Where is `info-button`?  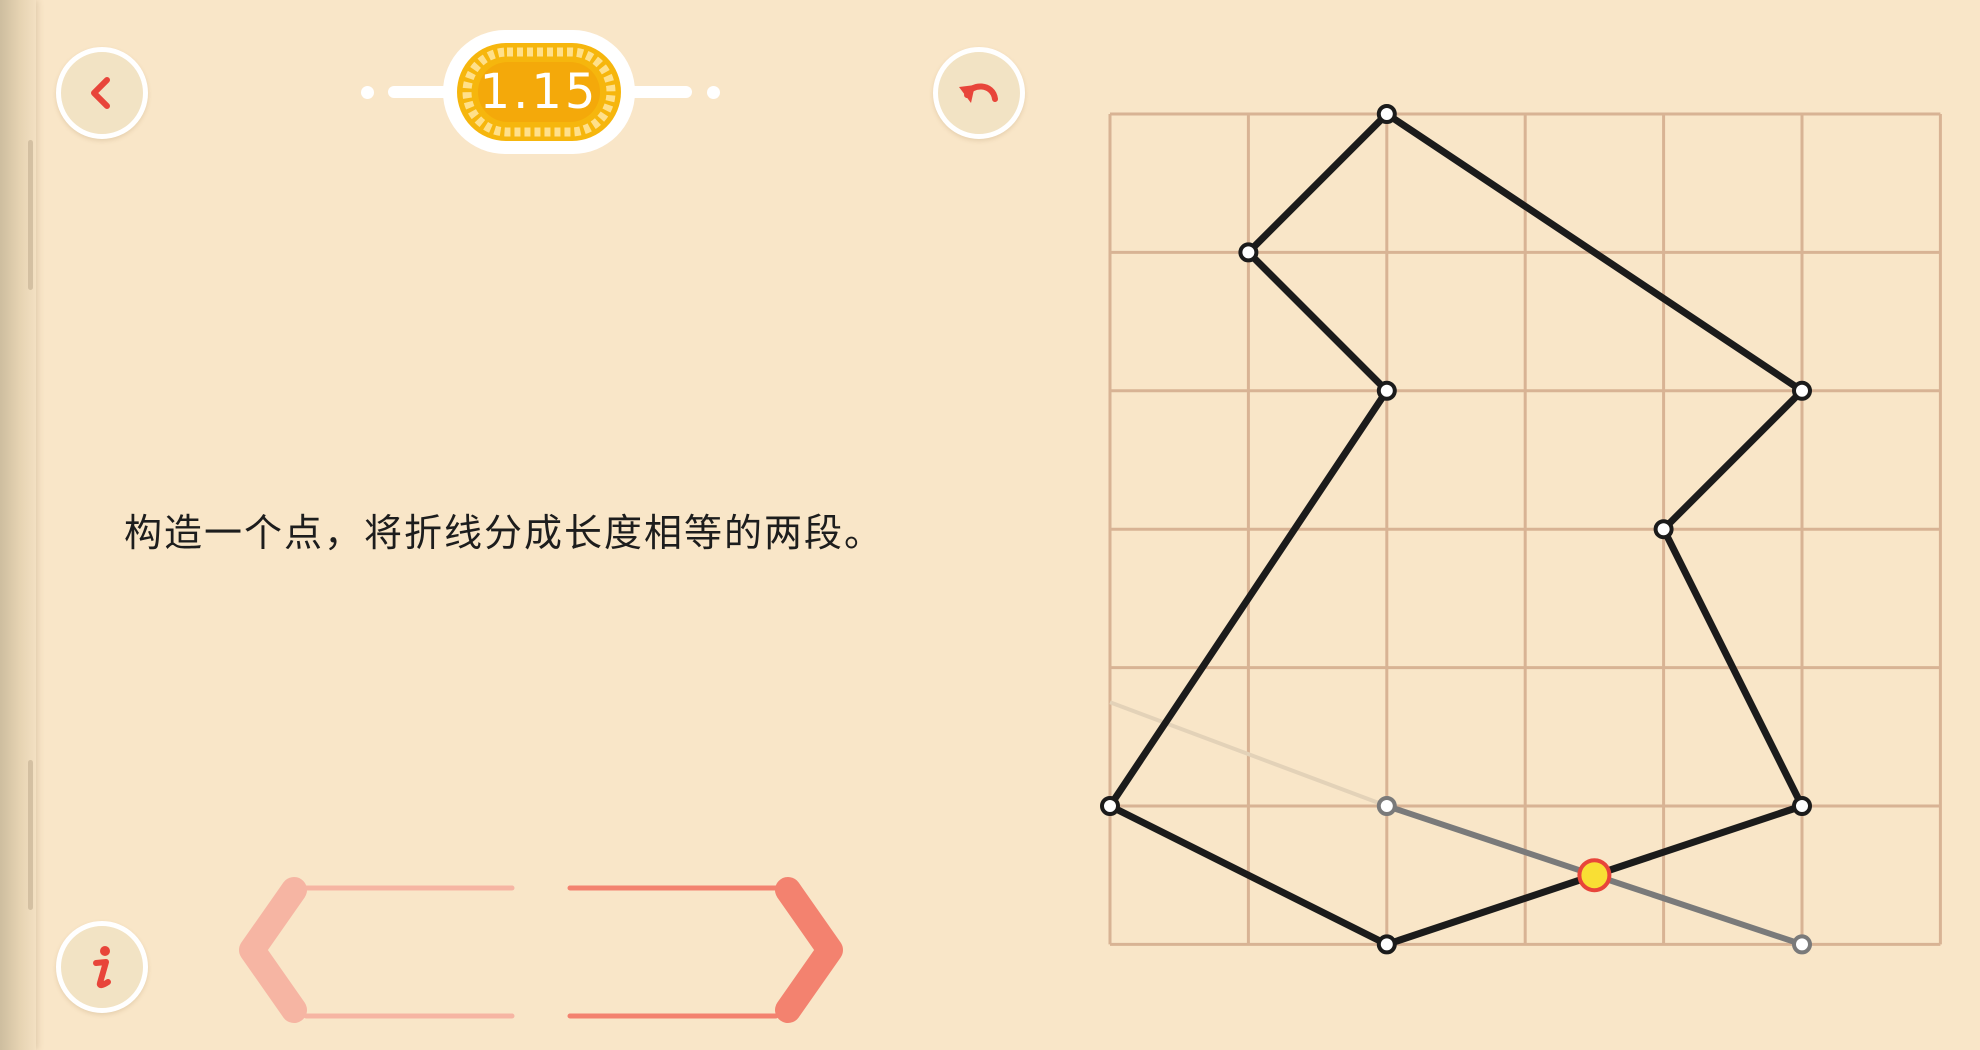 info-button is located at coordinates (102, 967).